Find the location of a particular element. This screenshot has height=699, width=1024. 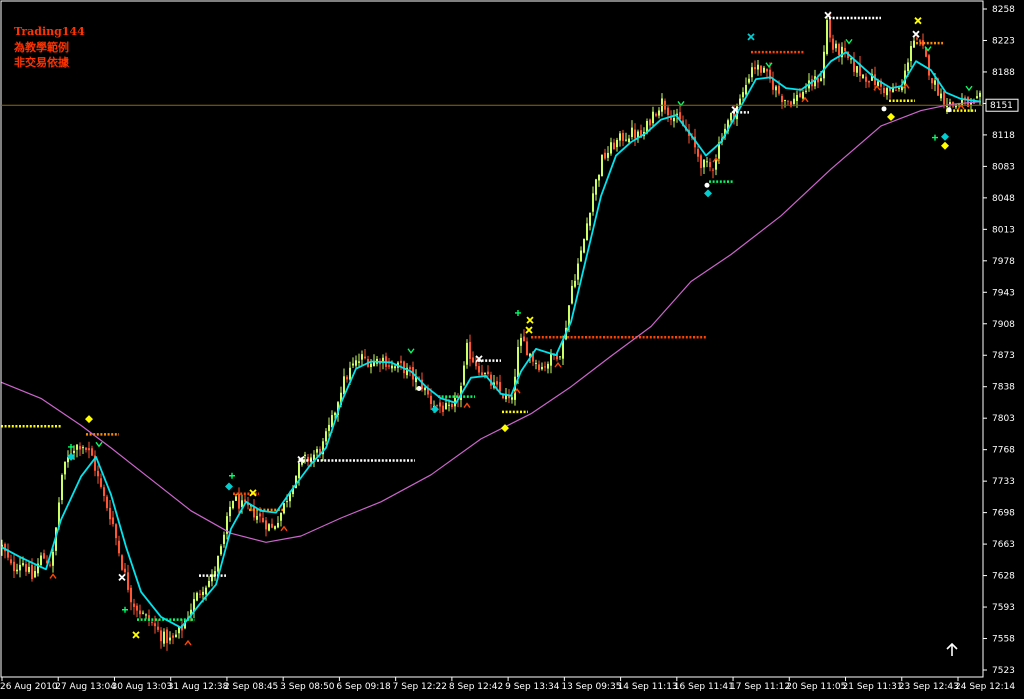

x-tick-label: 26 Aug 2010 is located at coordinates (29, 687).